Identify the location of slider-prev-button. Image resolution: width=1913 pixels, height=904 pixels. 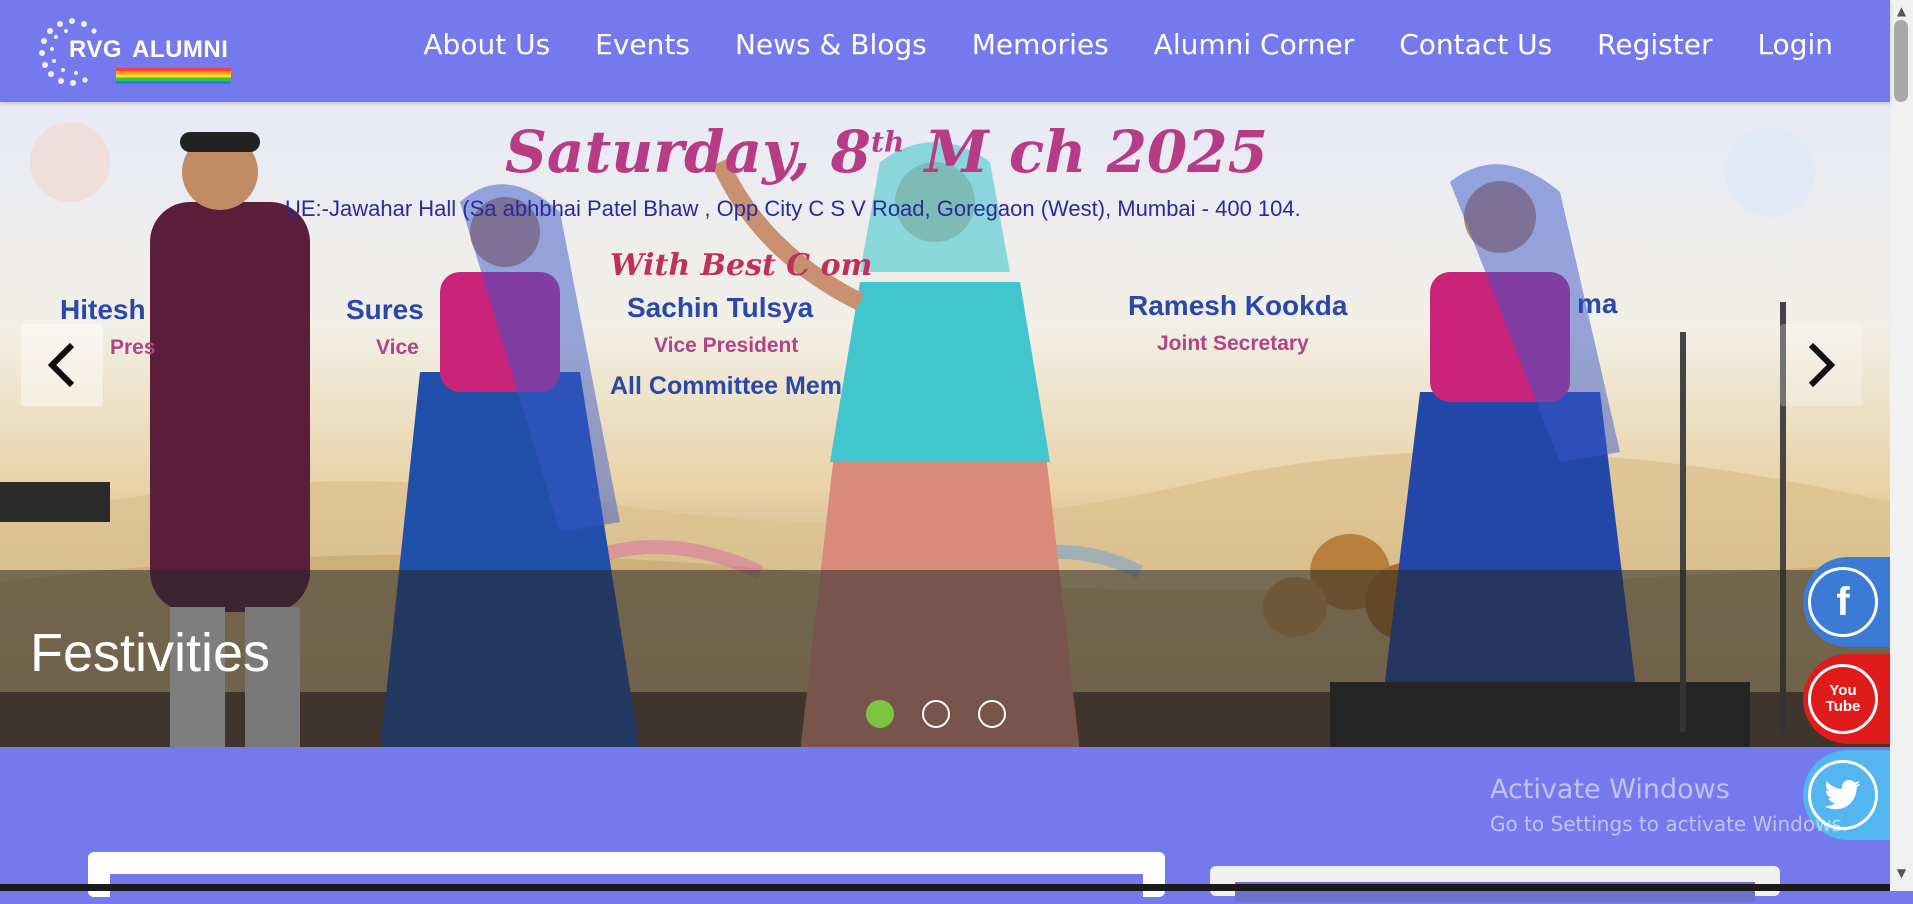
(62, 365).